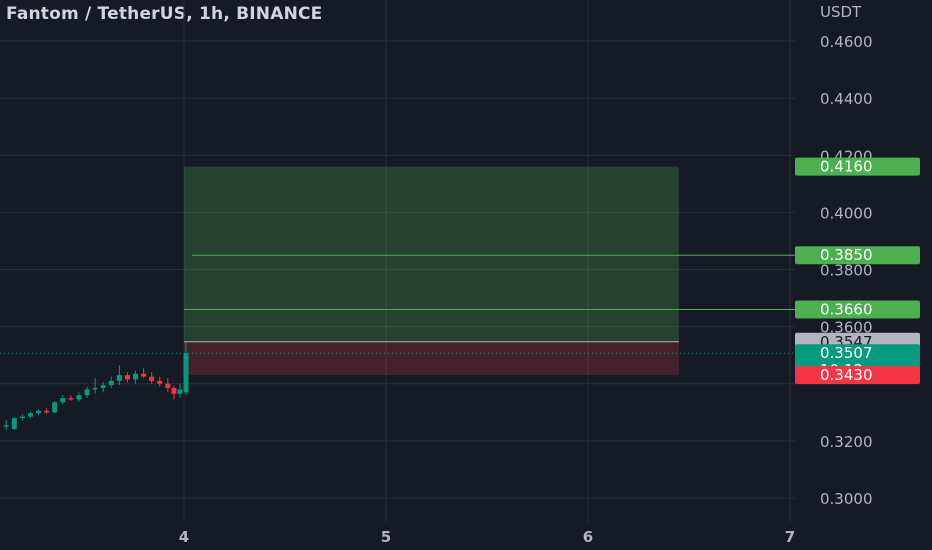 The width and height of the screenshot is (932, 550). Describe the element at coordinates (846, 375) in the screenshot. I see `stop-price-label: 0.3430` at that location.